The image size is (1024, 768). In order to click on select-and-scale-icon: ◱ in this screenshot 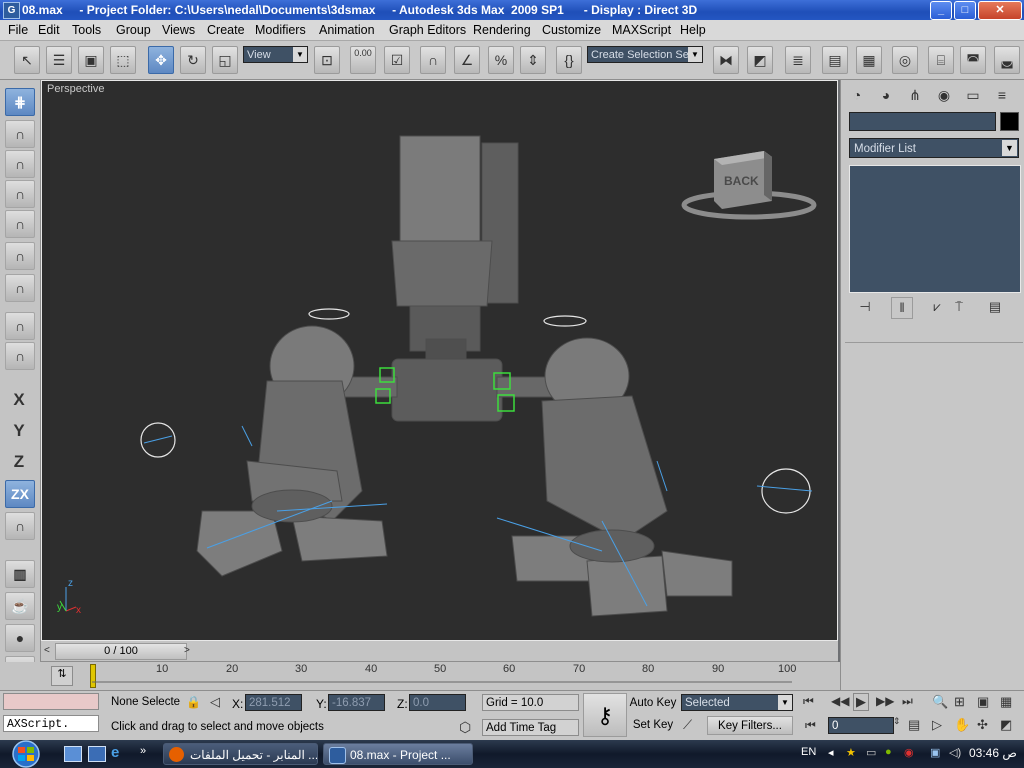, I will do `click(225, 60)`.